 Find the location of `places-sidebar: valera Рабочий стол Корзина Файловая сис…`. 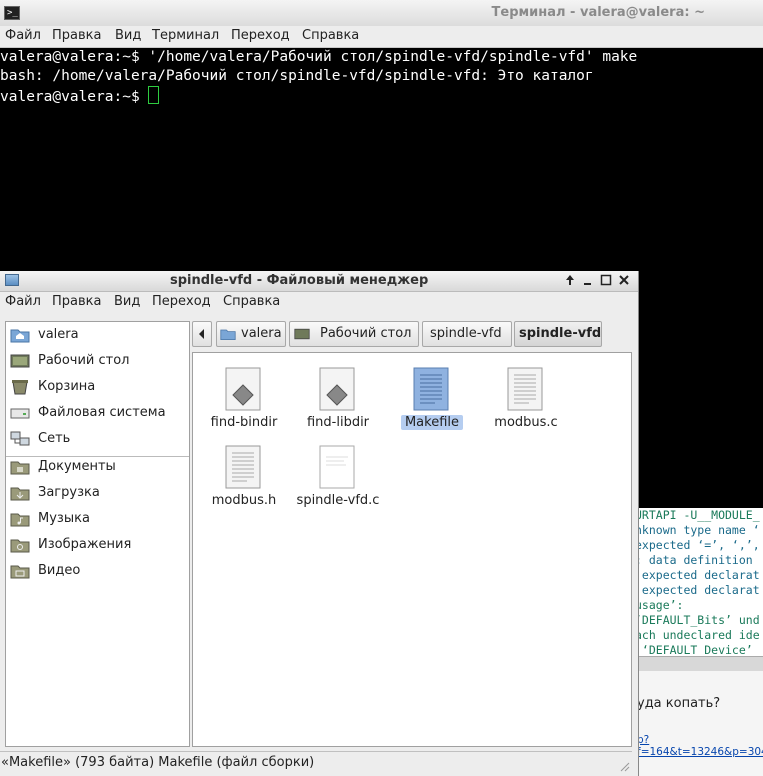

places-sidebar: valera Рабочий стол Корзина Файловая сис… is located at coordinates (97, 534).